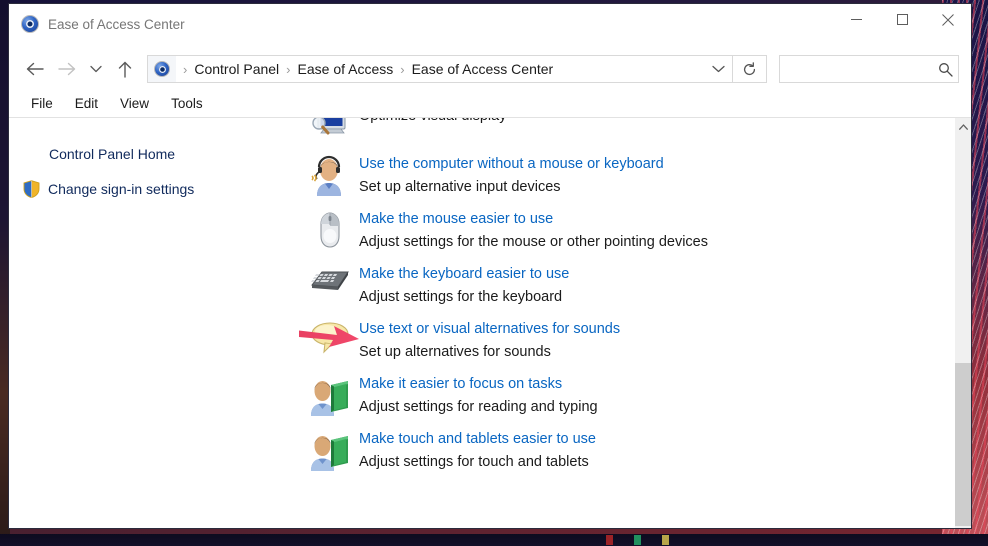 The width and height of the screenshot is (988, 546). What do you see at coordinates (490, 26) in the screenshot?
I see `title-bar: Ease of Access Center` at bounding box center [490, 26].